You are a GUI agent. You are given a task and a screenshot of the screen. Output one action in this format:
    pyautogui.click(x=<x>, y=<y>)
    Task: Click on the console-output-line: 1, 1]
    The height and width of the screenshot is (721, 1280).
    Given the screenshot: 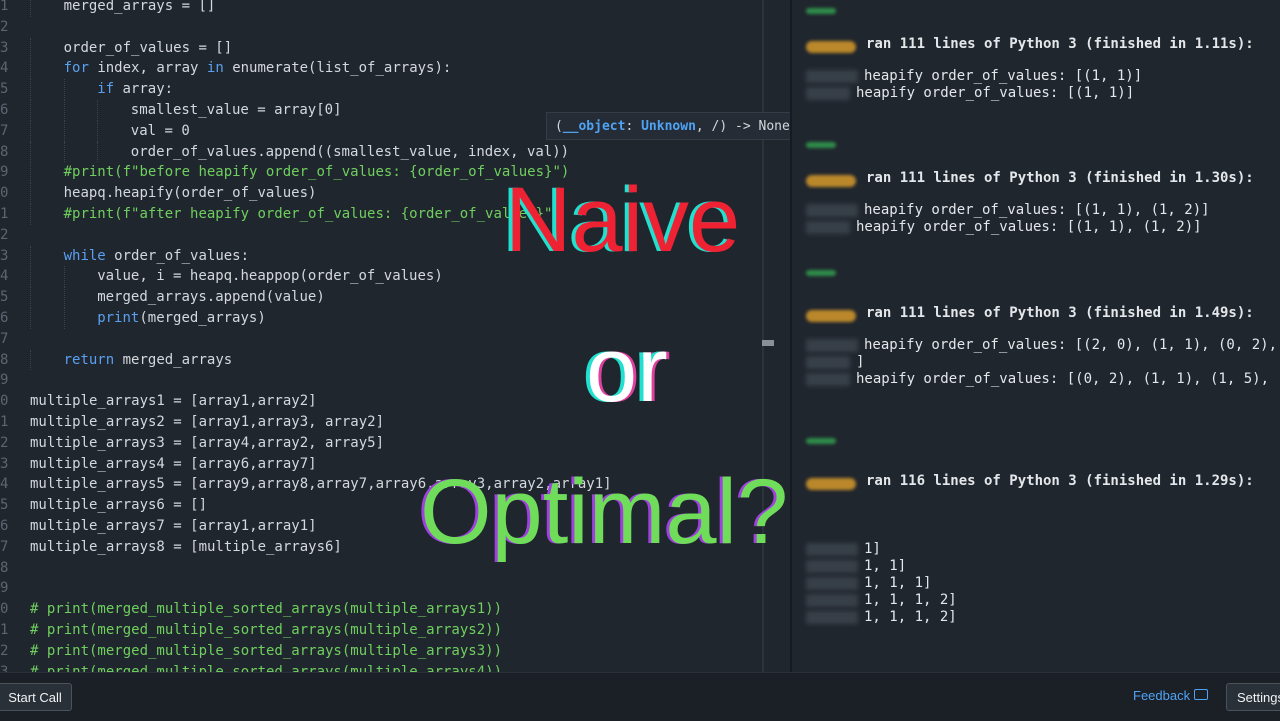 What is the action you would take?
    pyautogui.click(x=885, y=566)
    